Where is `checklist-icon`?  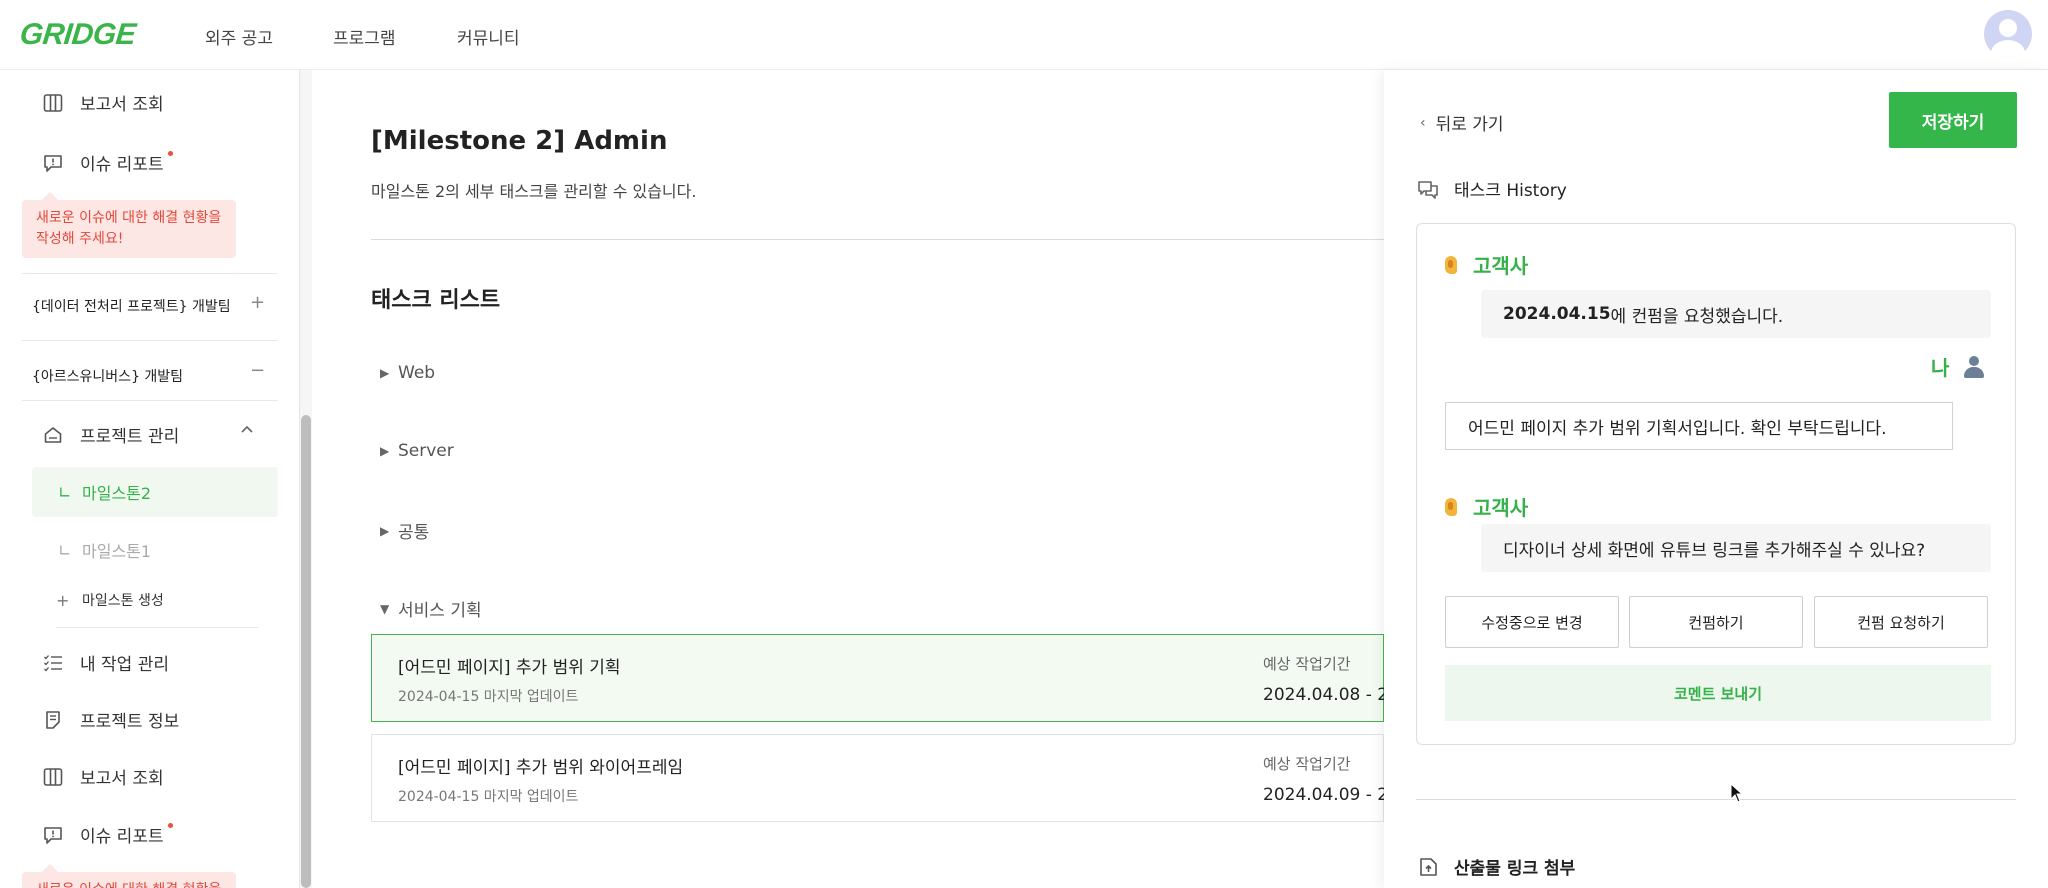 checklist-icon is located at coordinates (53, 663).